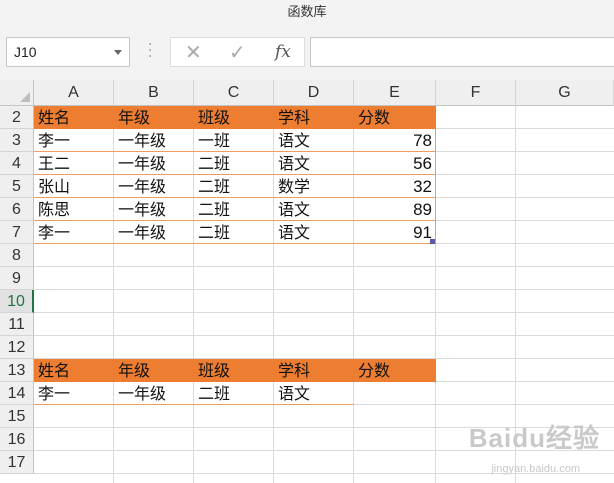 This screenshot has width=614, height=483. Describe the element at coordinates (462, 52) in the screenshot. I see `formula-input` at that location.